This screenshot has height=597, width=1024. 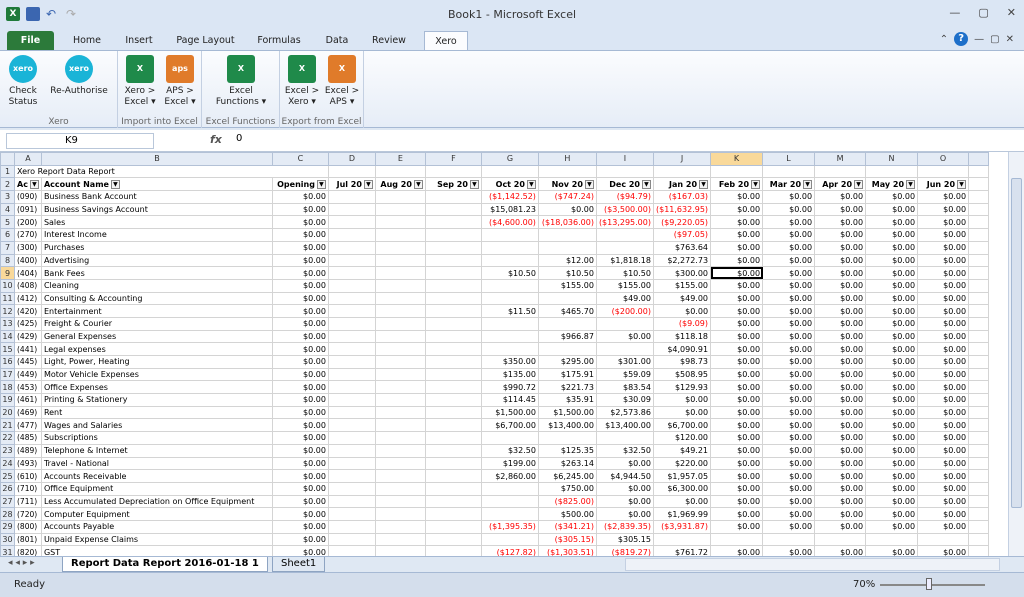 I want to click on re-authorise-button: xero Re-Authorise, so click(x=79, y=76).